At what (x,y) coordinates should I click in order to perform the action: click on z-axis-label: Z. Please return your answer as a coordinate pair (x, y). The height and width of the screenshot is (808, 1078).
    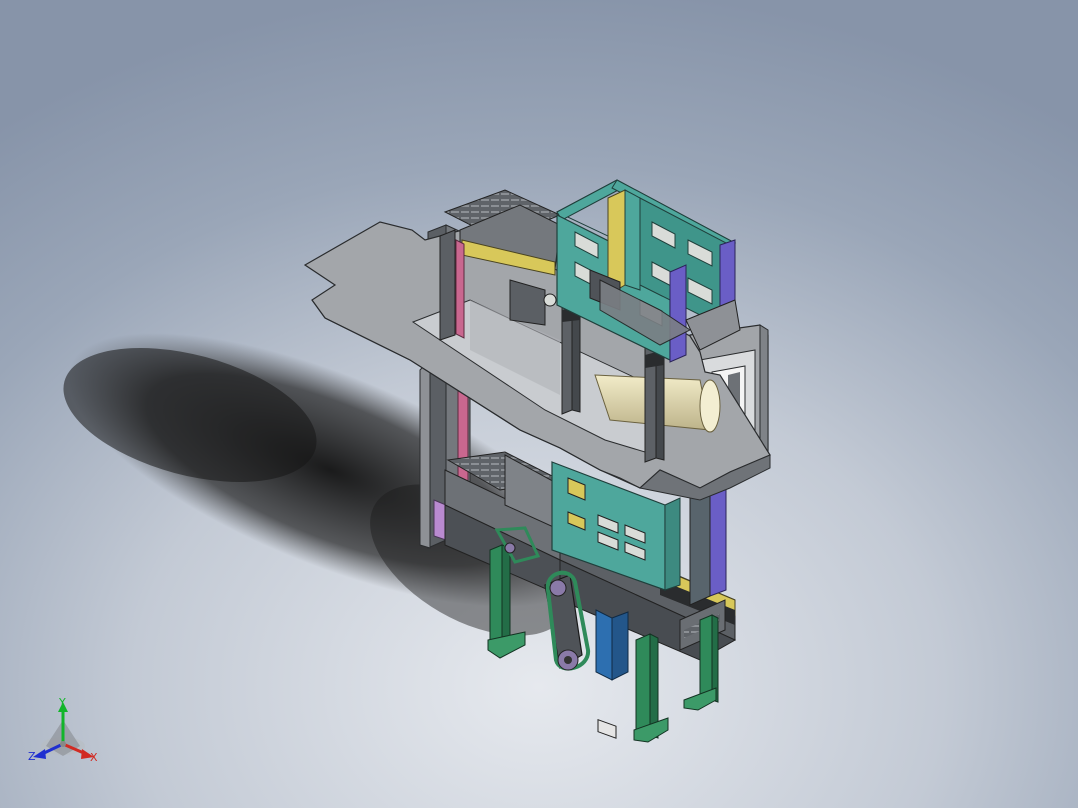
    Looking at the image, I should click on (32, 756).